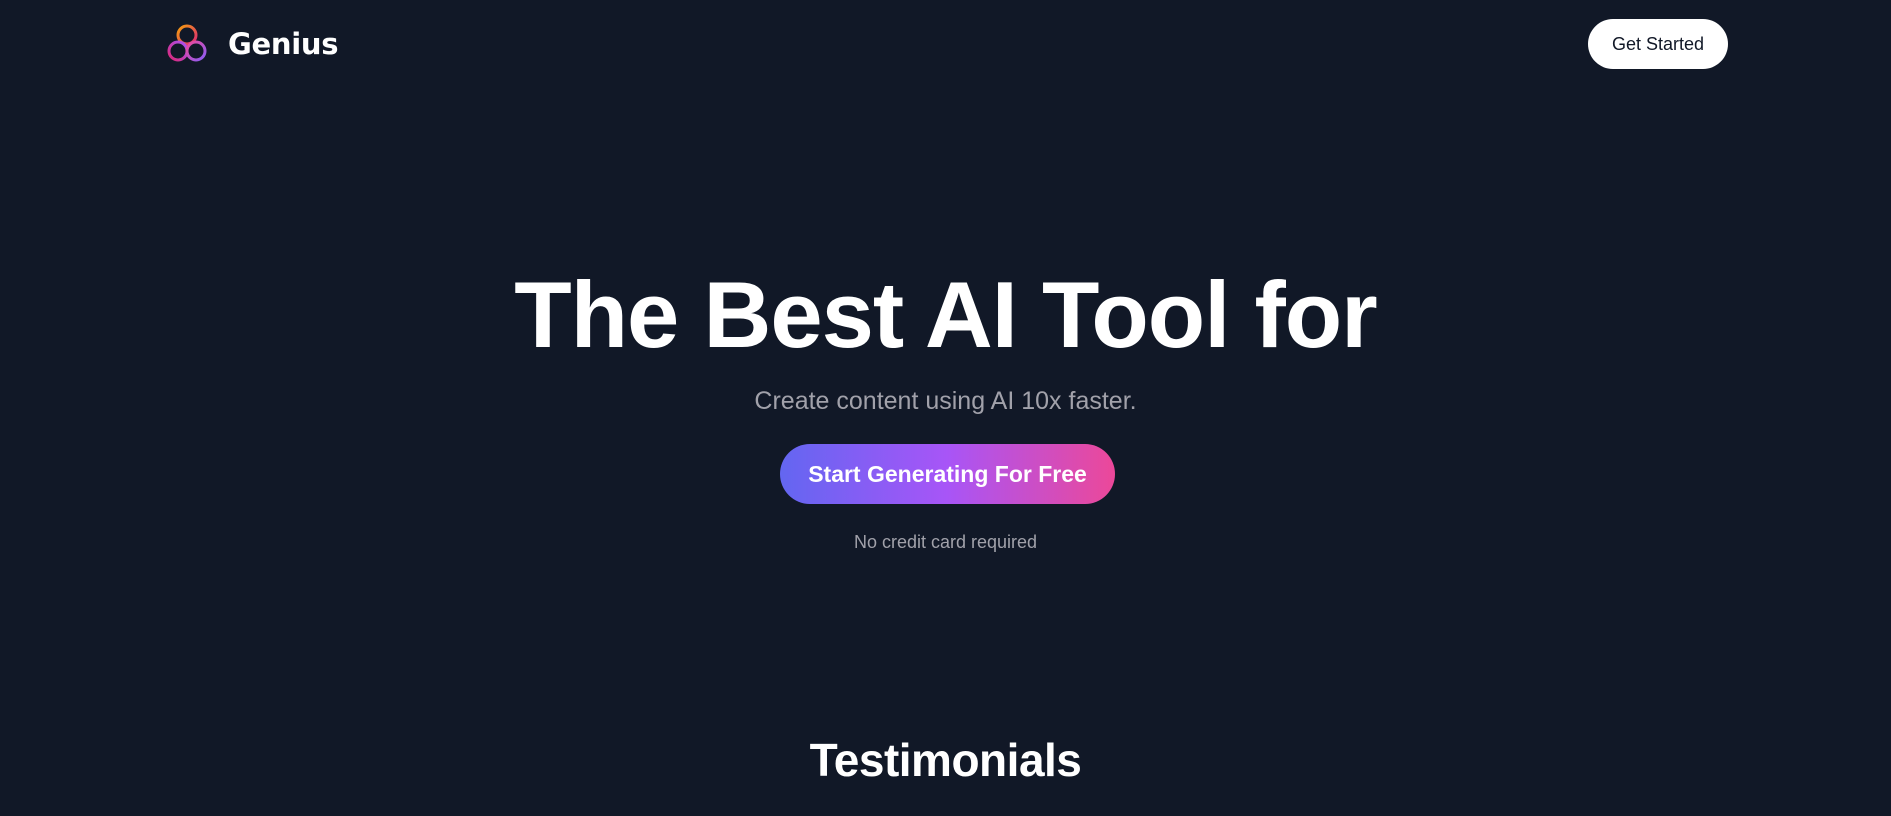  Describe the element at coordinates (946, 314) in the screenshot. I see `hero-title: The Best AI Tool for` at that location.